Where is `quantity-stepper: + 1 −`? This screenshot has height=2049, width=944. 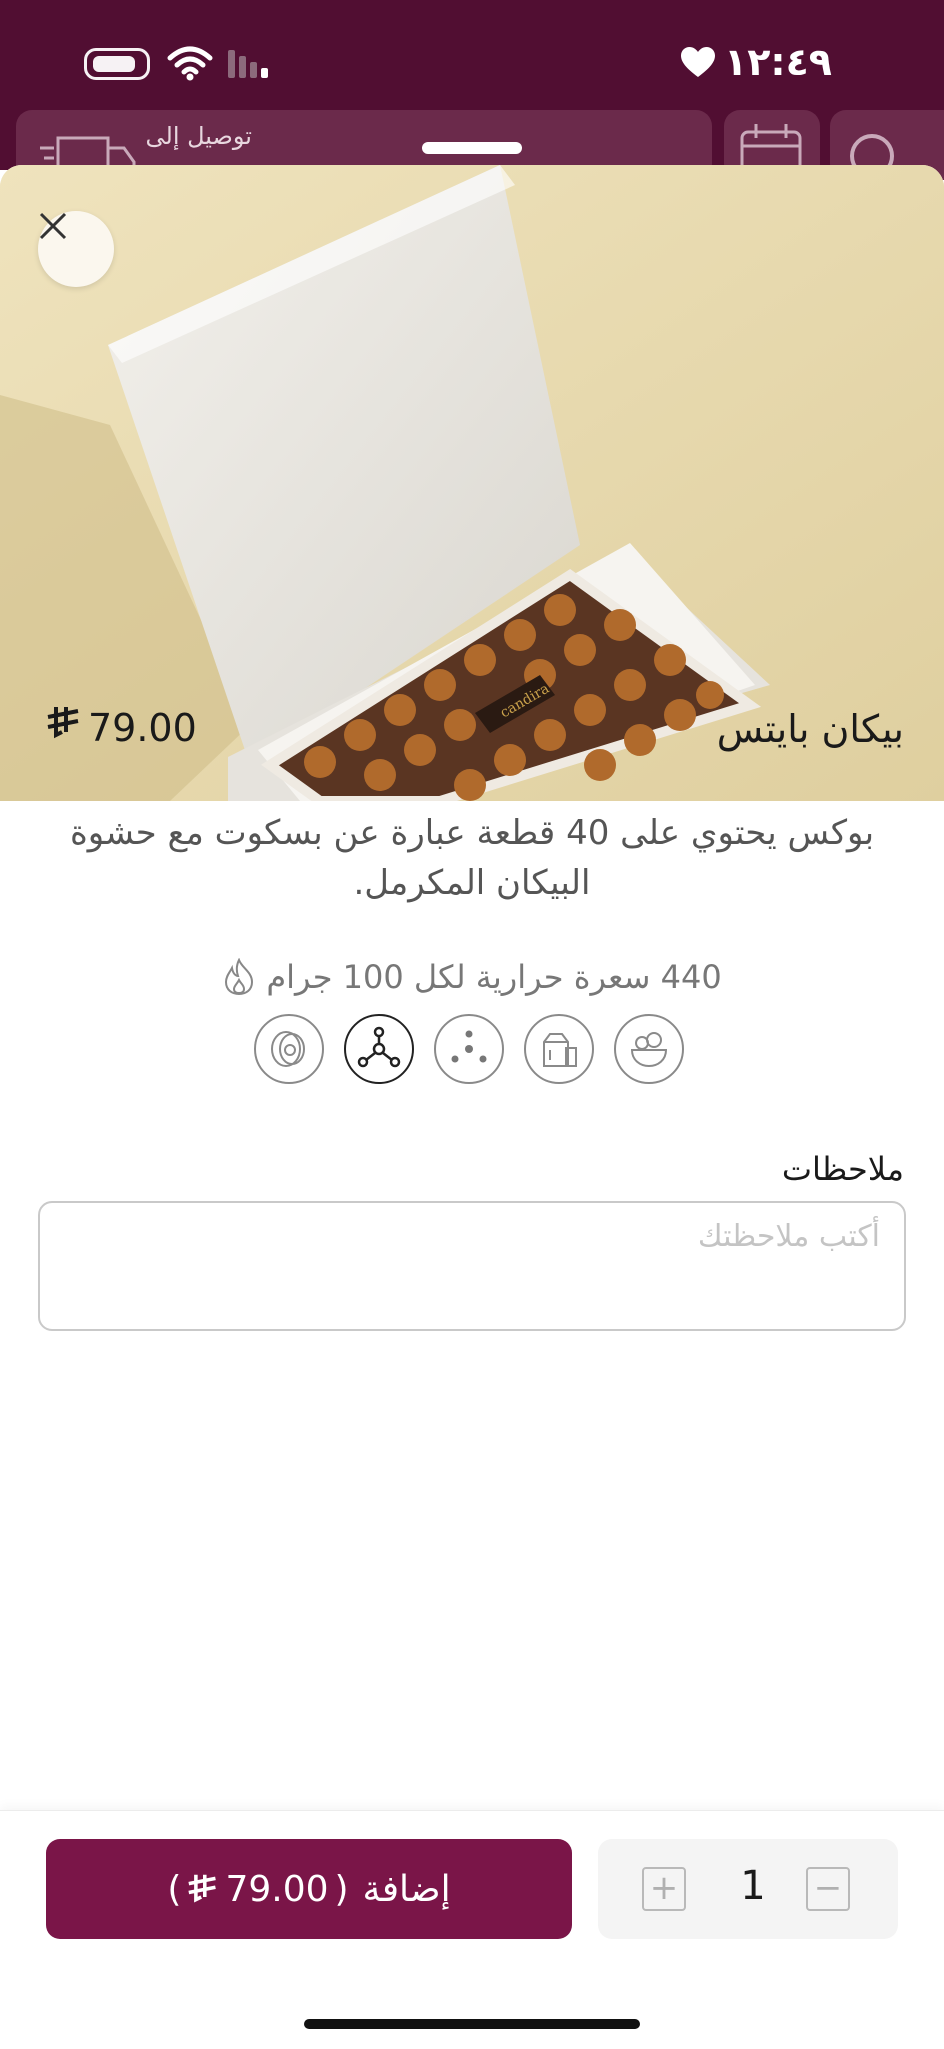 quantity-stepper: + 1 − is located at coordinates (748, 1889).